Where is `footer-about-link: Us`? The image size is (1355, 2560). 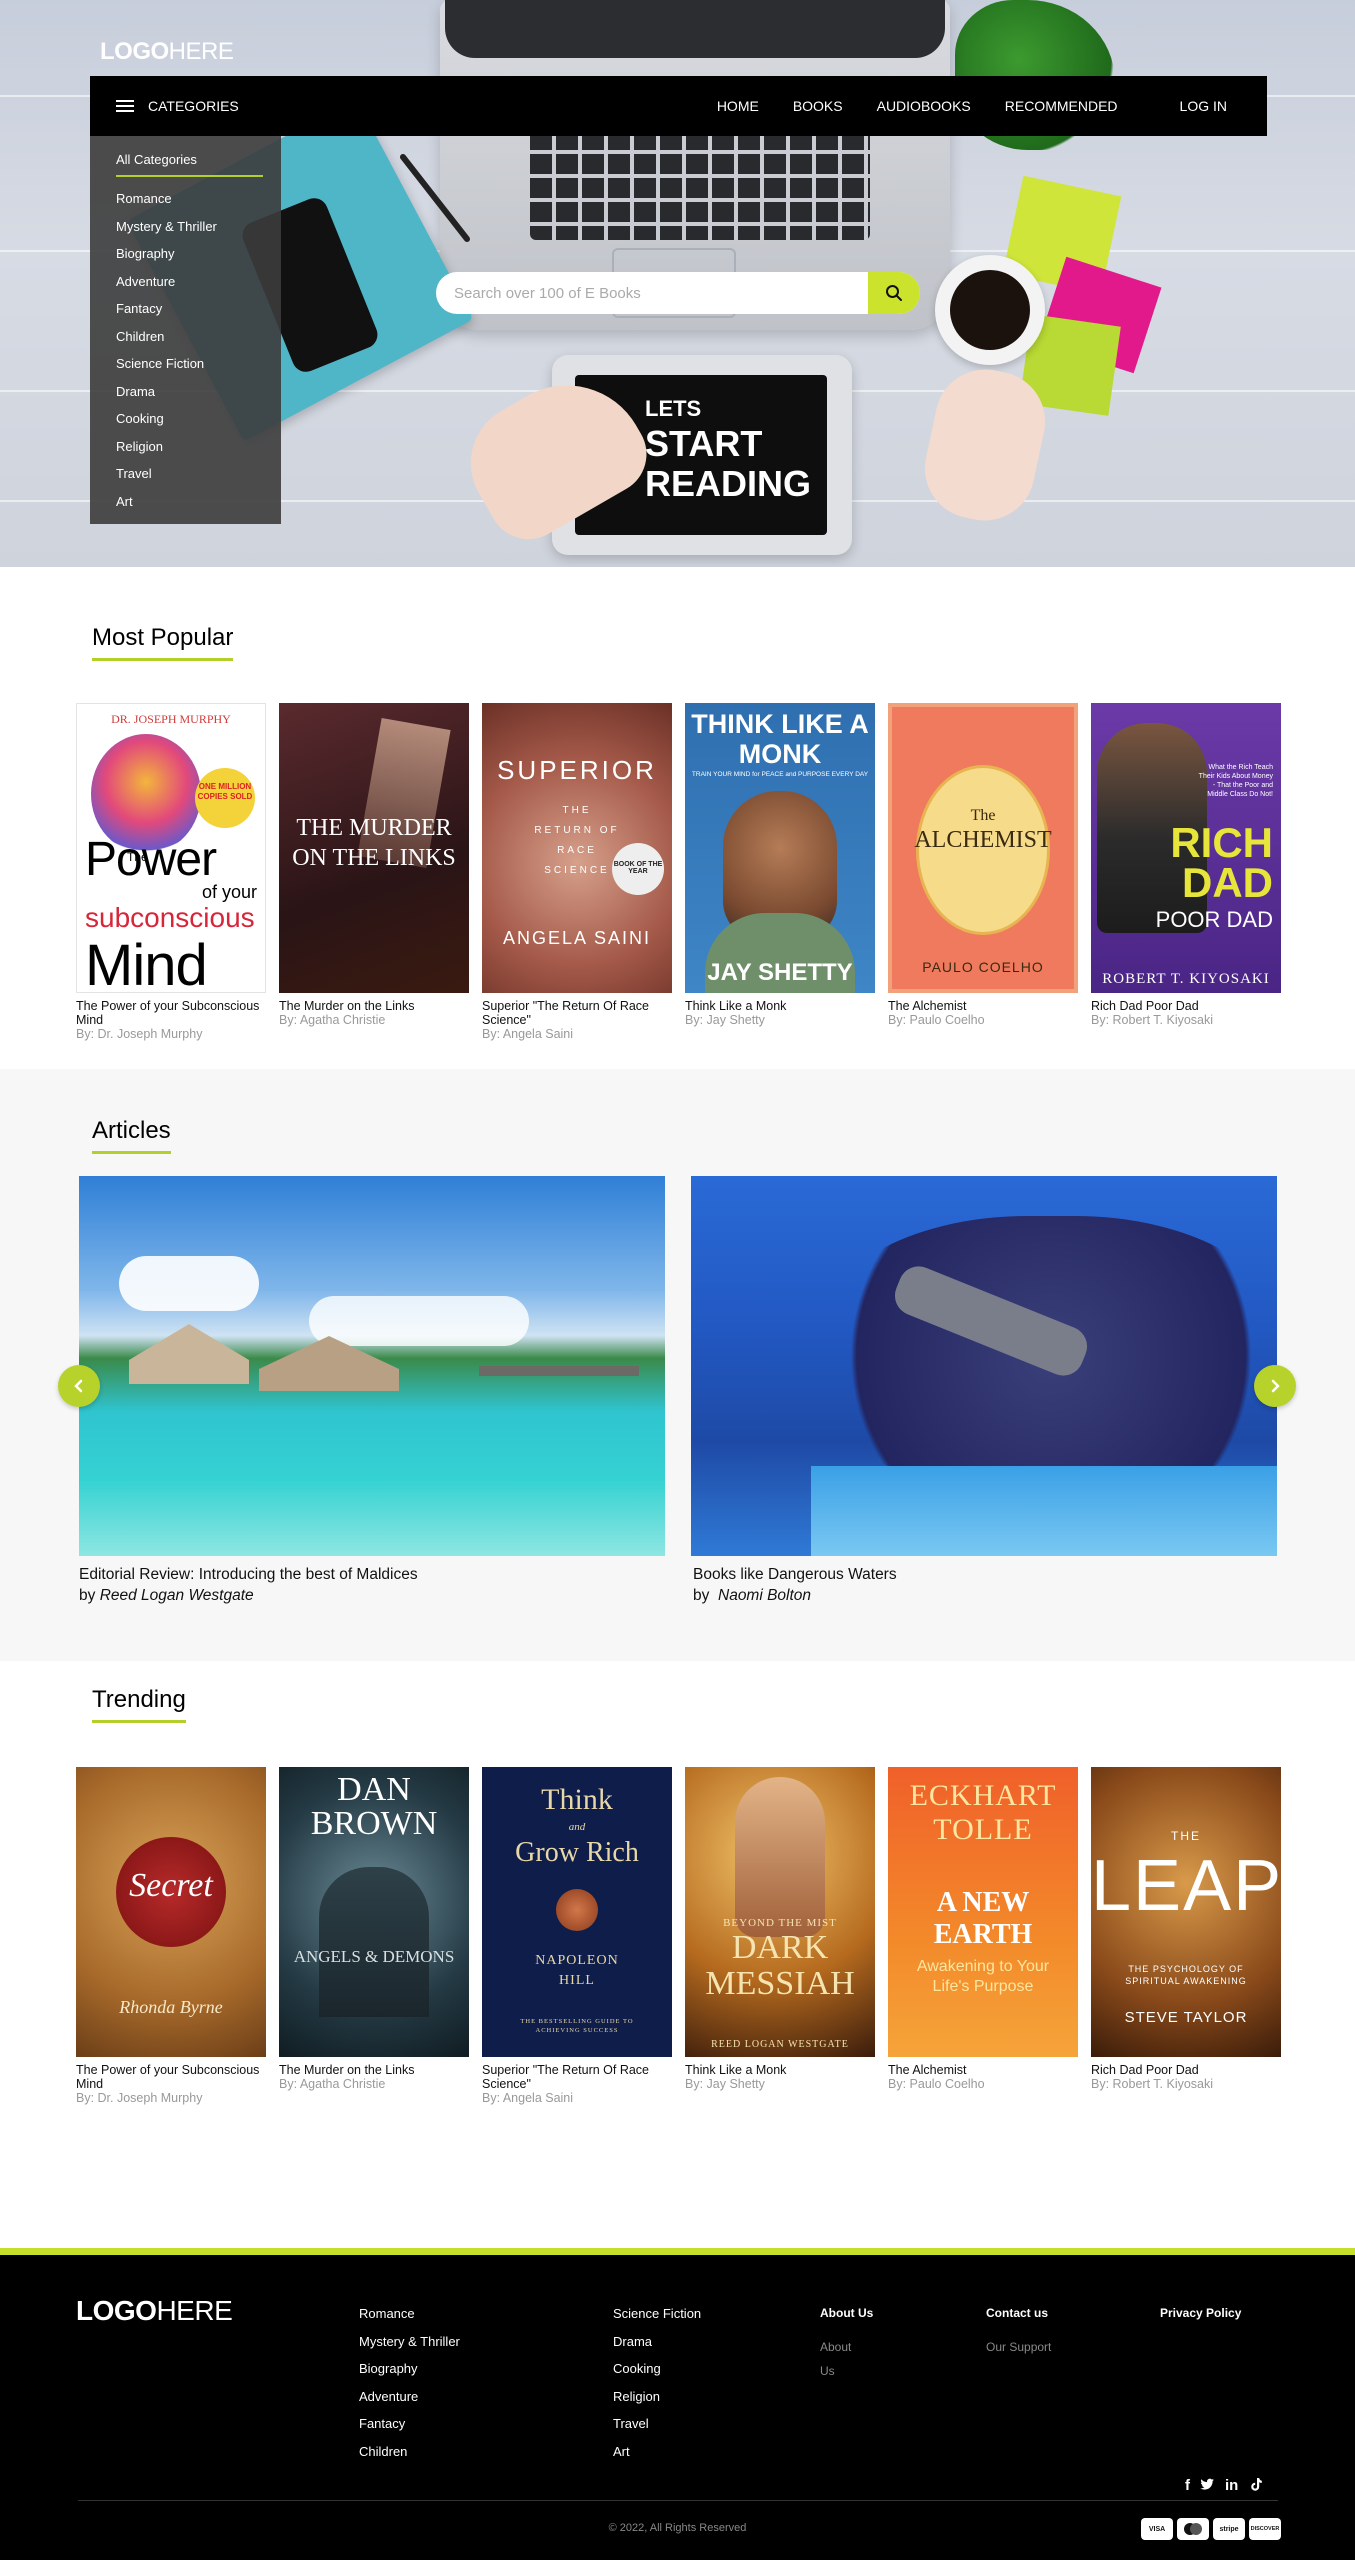 footer-about-link: Us is located at coordinates (846, 2371).